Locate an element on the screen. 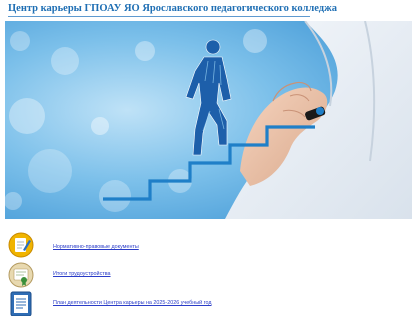 The image size is (413, 318). list-item: Итоги трудоустройства is located at coordinates (206, 276).